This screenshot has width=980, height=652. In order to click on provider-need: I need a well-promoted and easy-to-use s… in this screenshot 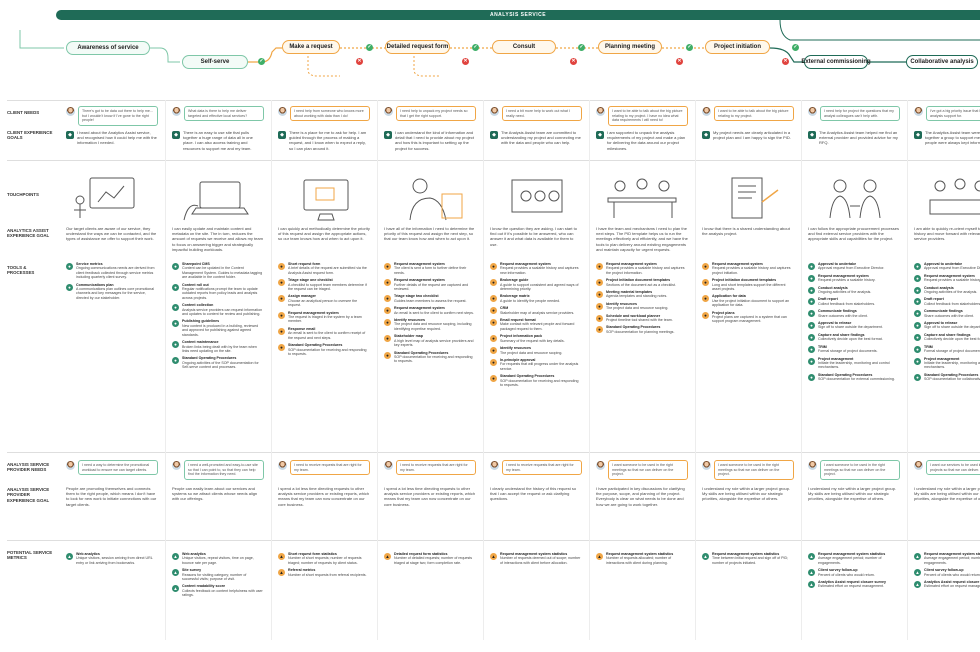, I will do `click(218, 470)`.